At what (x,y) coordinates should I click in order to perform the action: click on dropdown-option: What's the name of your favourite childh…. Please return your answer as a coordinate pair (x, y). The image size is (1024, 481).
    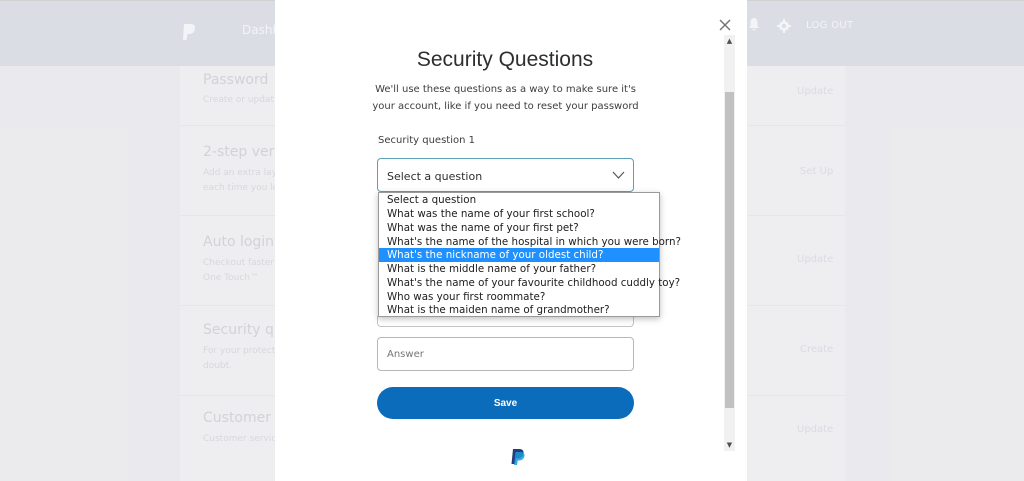
    Looking at the image, I should click on (529, 283).